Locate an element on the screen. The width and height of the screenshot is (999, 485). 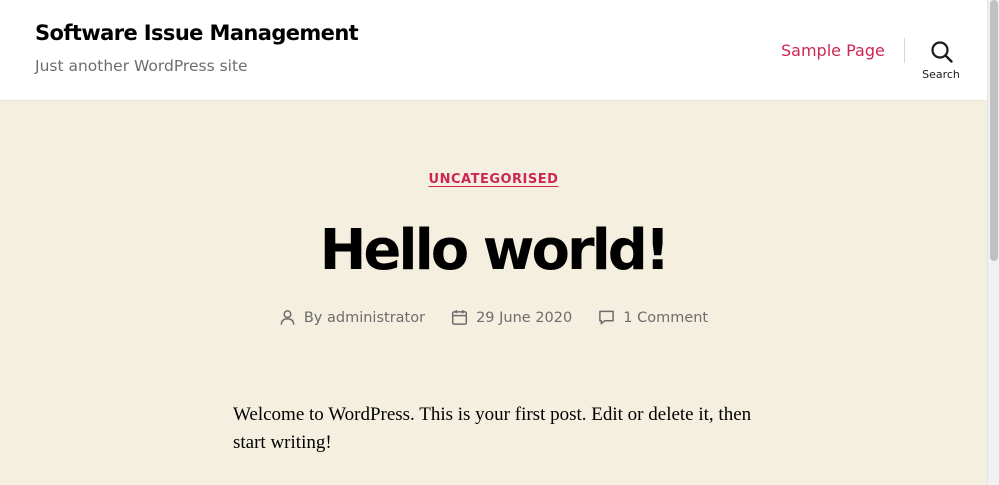
scrollbar is located at coordinates (993, 242).